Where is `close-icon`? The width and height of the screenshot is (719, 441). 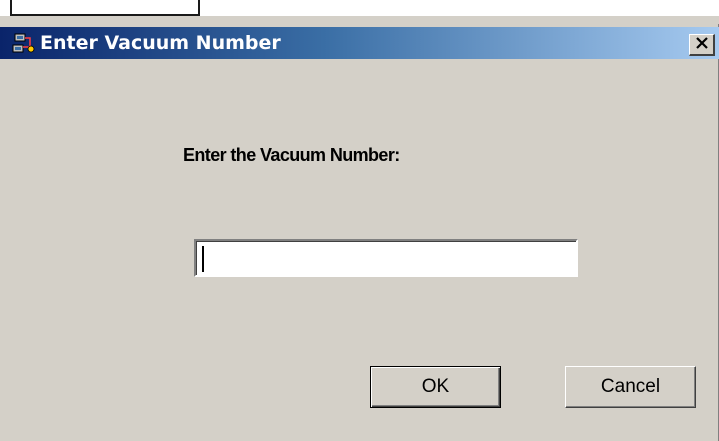 close-icon is located at coordinates (702, 45).